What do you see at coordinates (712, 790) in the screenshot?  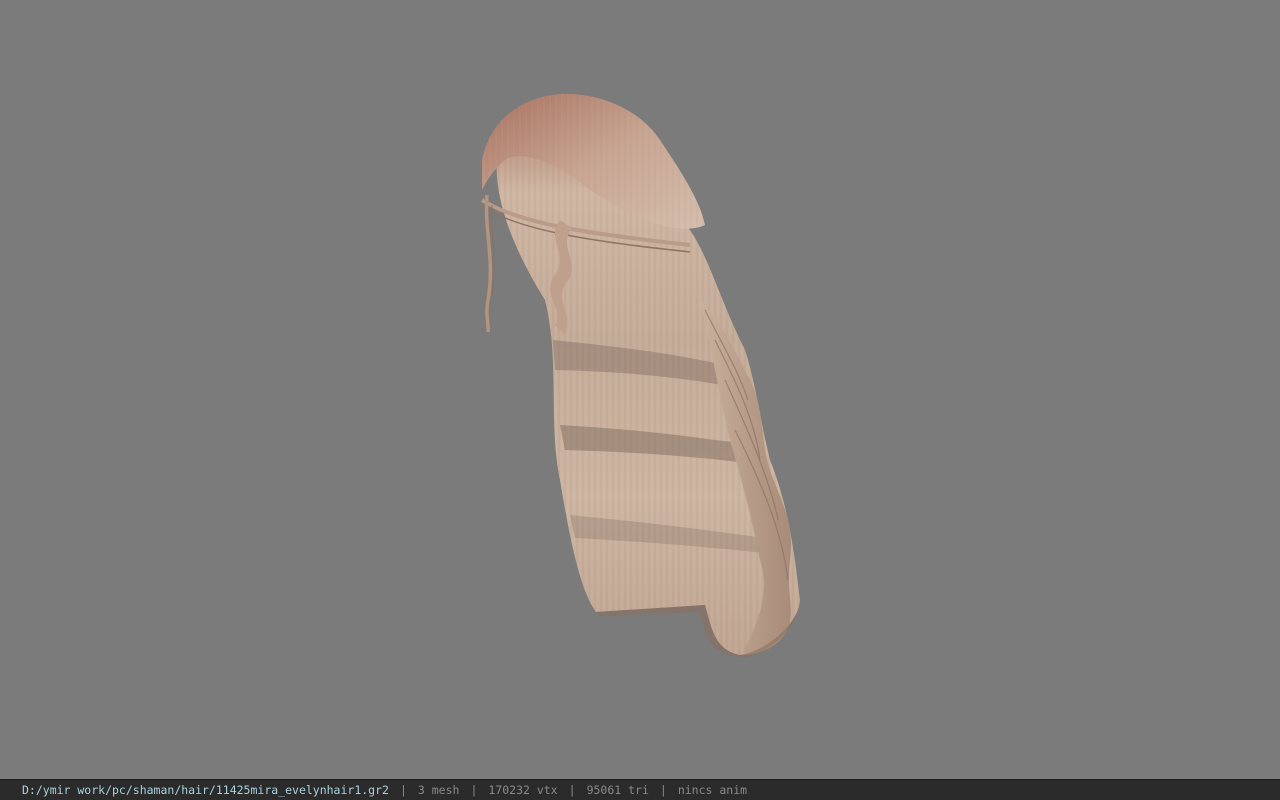 I see `animation-status-label: nincs anim` at bounding box center [712, 790].